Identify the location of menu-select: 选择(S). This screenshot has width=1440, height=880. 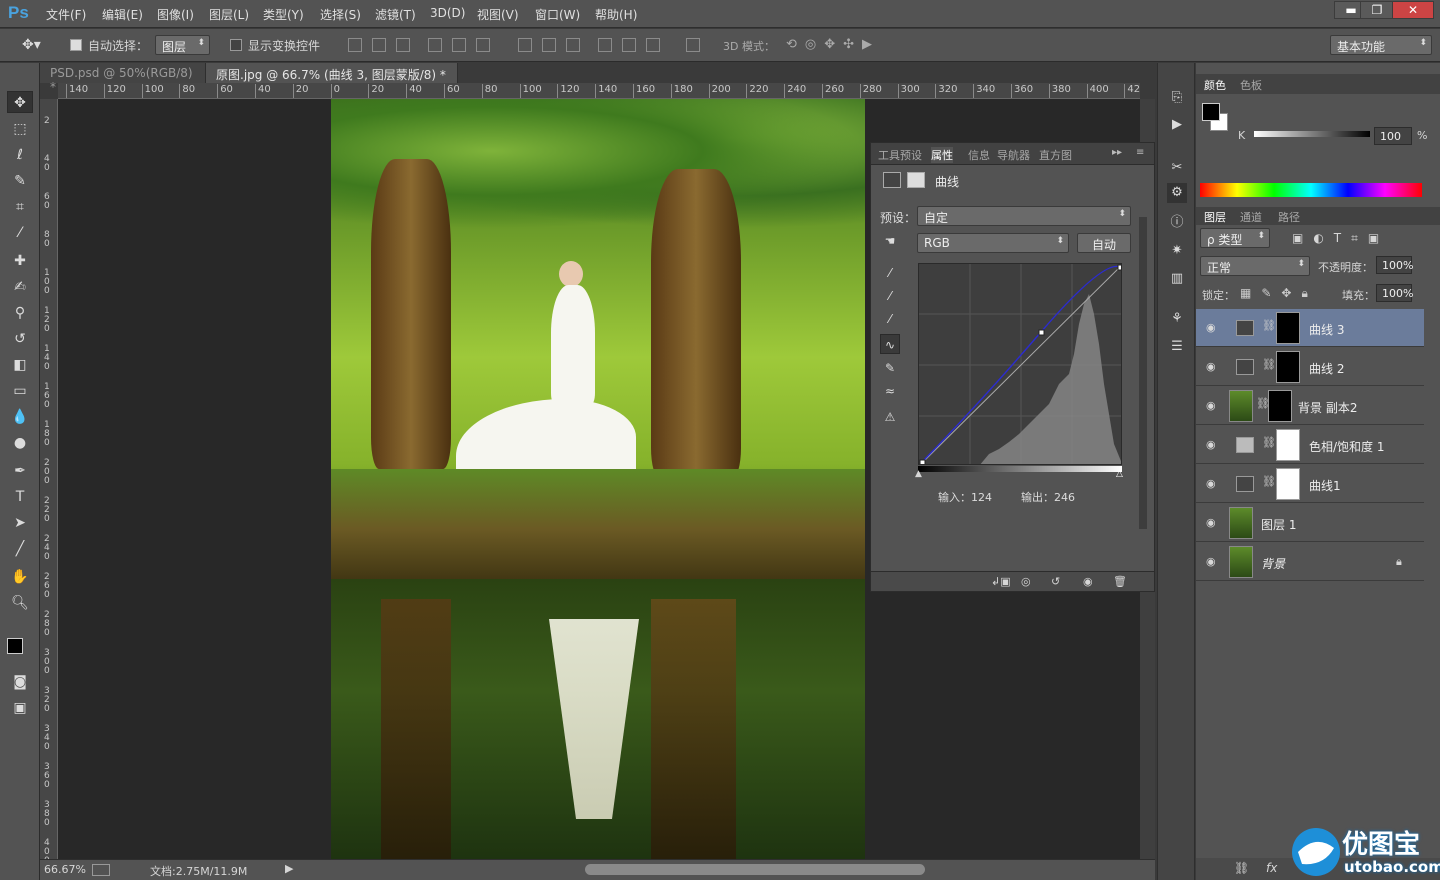
(340, 14).